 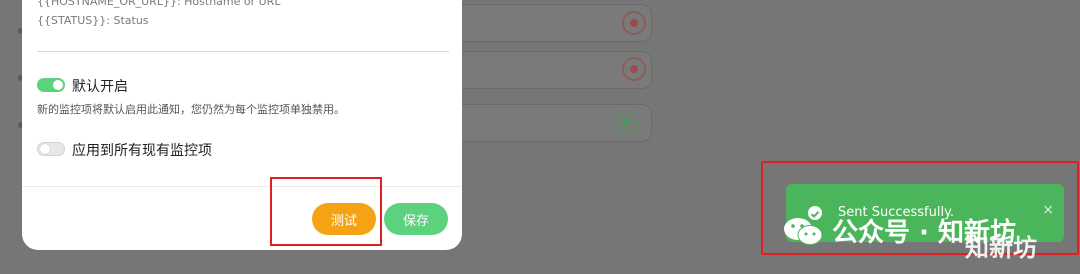 I want to click on apply-all-label: 应用到所有现有监控项, so click(x=142, y=151).